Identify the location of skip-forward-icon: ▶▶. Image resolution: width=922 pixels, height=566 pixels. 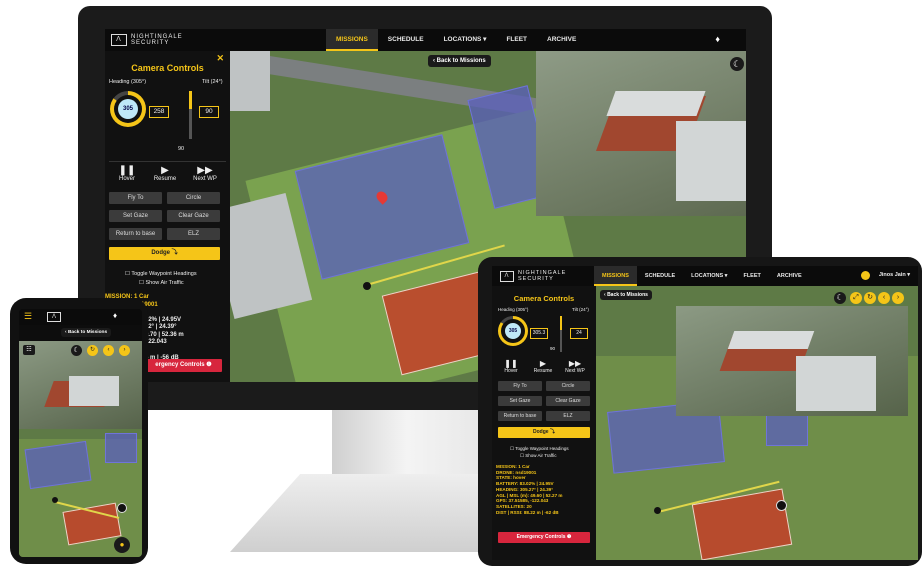
(575, 363).